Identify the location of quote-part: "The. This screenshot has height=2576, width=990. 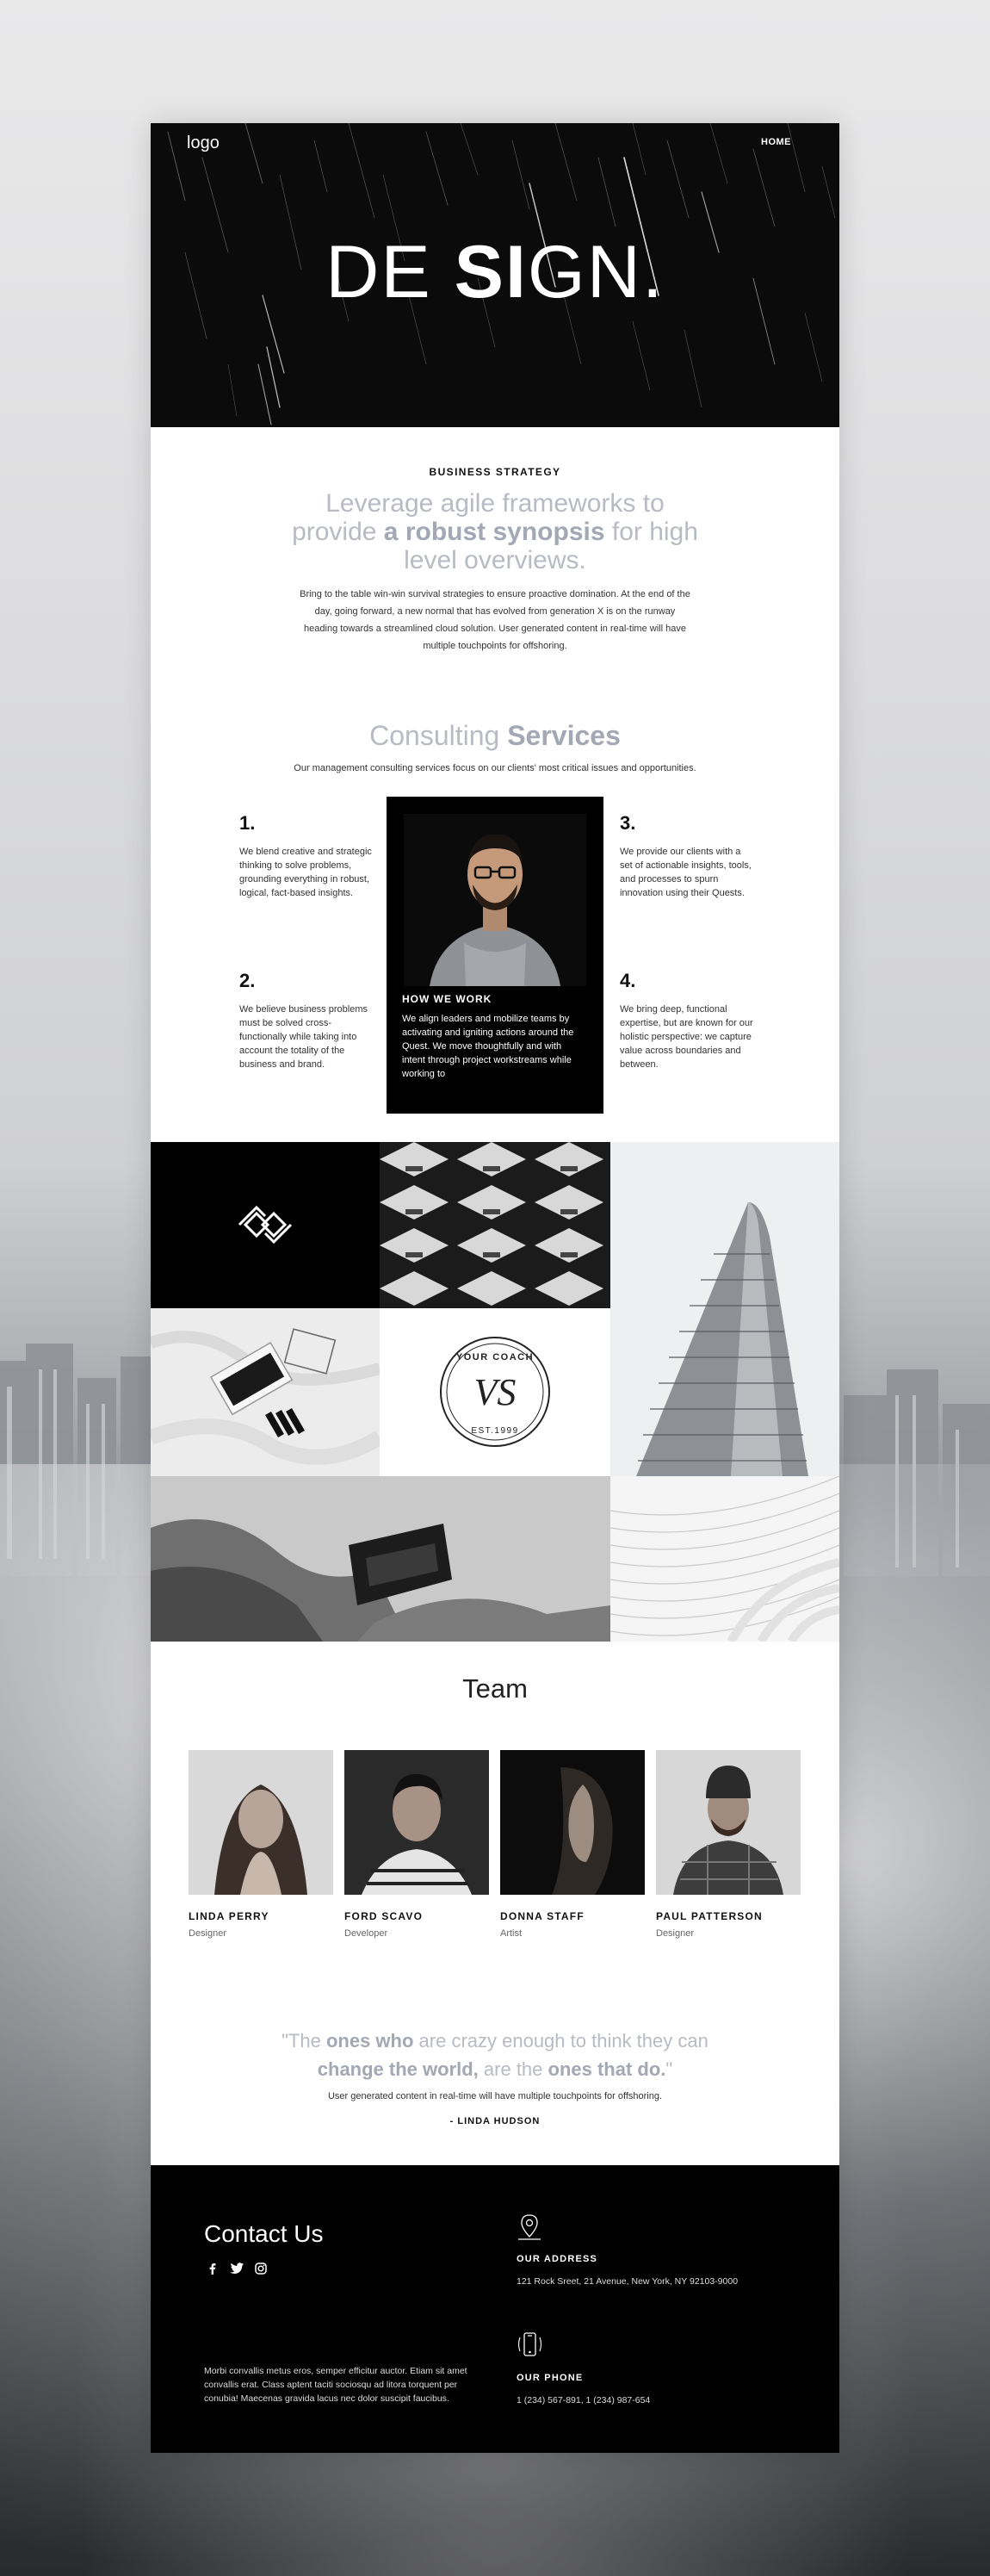
(304, 2041).